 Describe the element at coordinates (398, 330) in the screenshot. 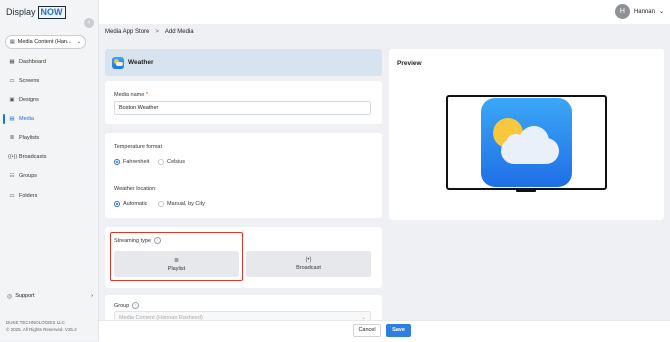

I see `save-button: Save` at that location.